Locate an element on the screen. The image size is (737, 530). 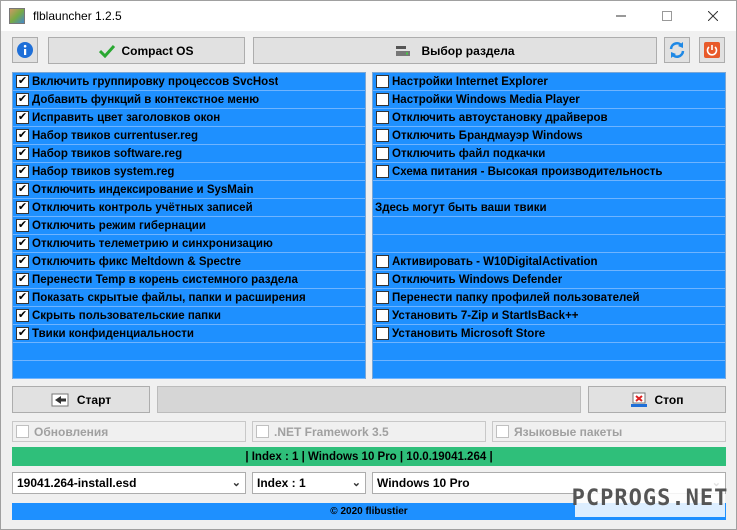
tweak-label: Активировать - W10DigitalActivation is located at coordinates (495, 261).